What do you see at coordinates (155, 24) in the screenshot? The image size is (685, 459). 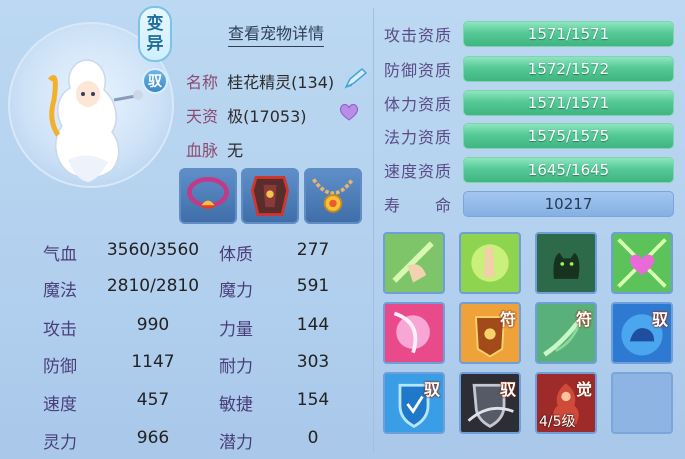 I see `mutation-badge-top: 变` at bounding box center [155, 24].